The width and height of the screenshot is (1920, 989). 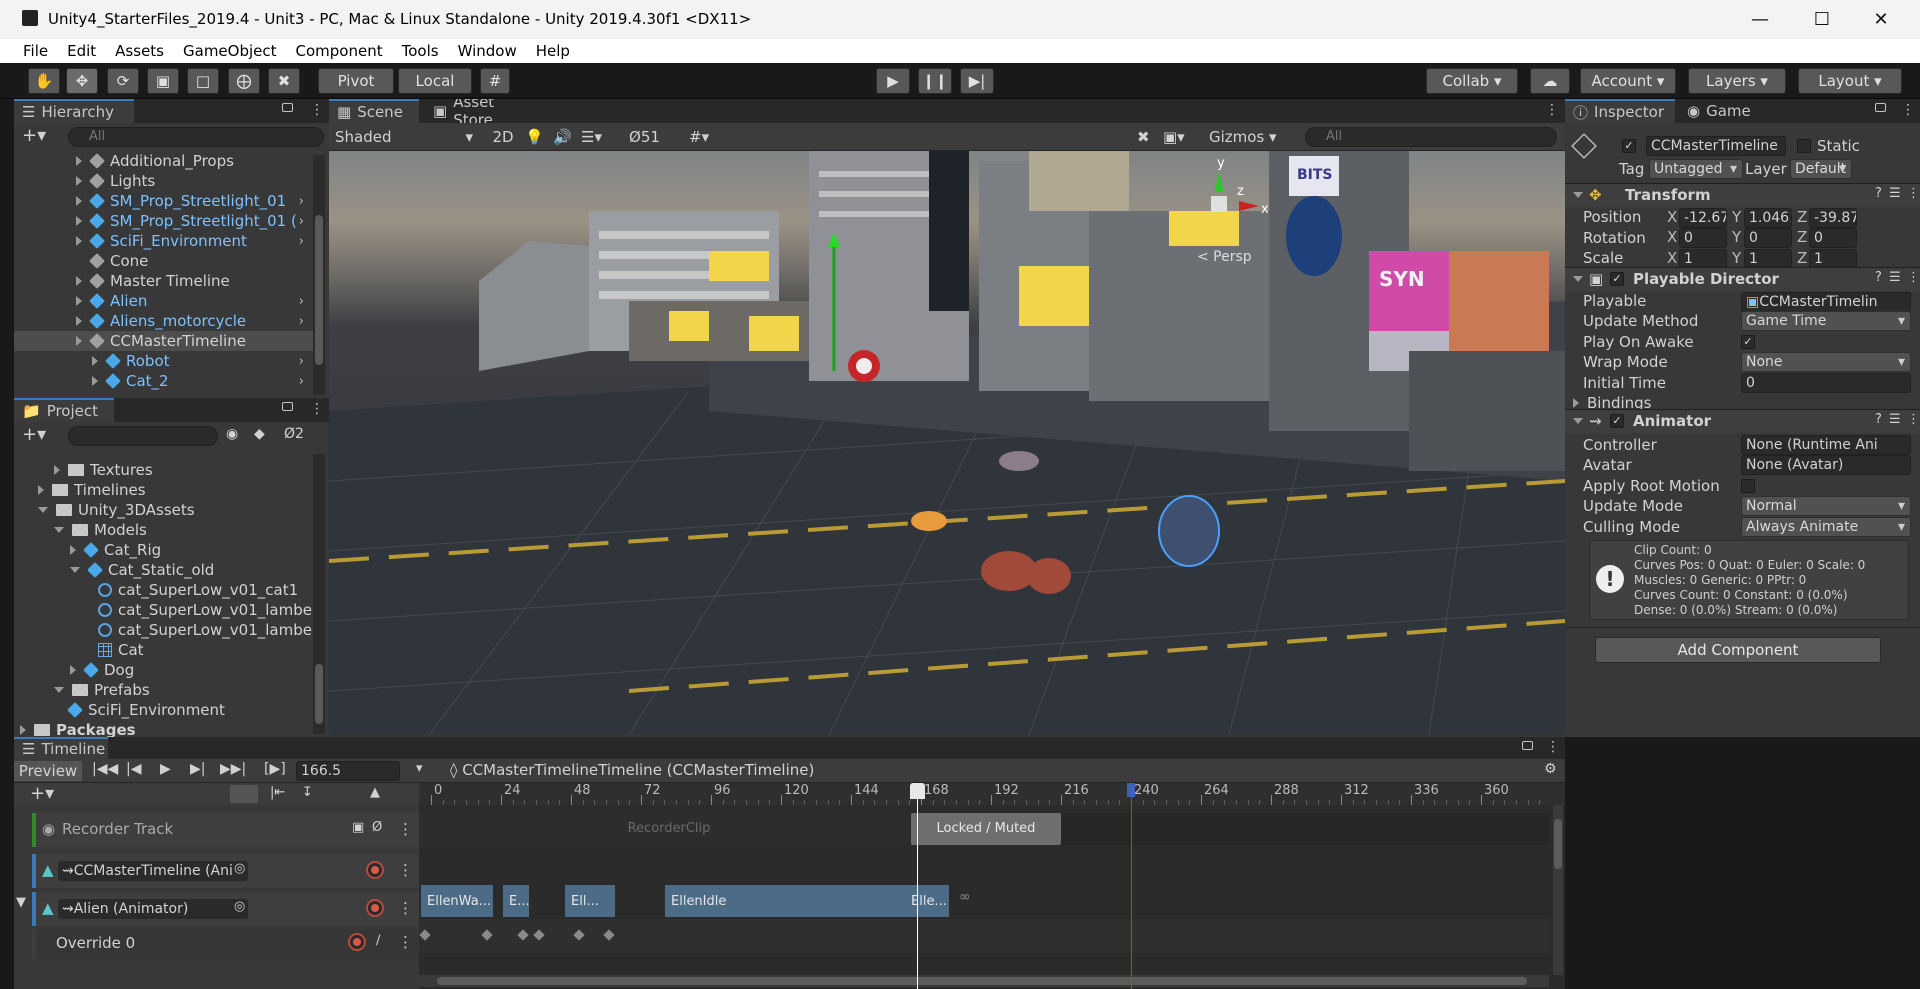 I want to click on scene-search-input: All, so click(x=1431, y=137).